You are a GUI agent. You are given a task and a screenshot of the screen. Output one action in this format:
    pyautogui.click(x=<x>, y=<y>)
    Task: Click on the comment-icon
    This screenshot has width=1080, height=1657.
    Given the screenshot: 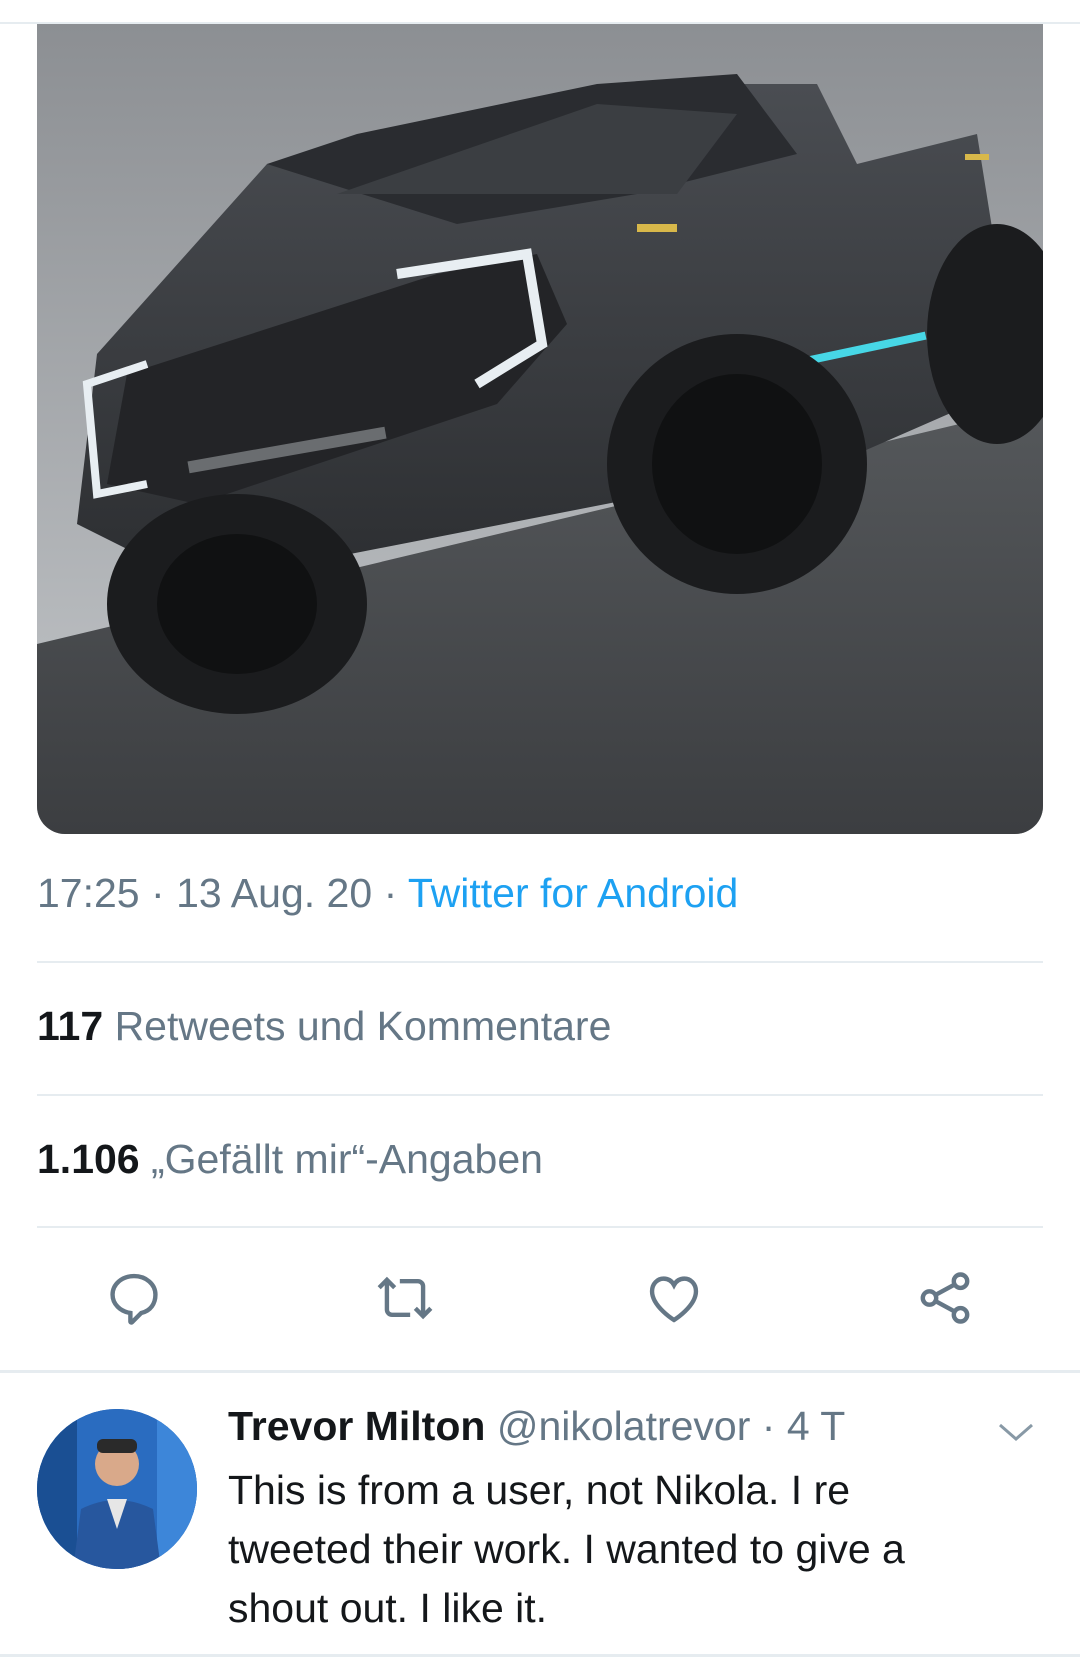 What is the action you would take?
    pyautogui.click(x=134, y=1299)
    